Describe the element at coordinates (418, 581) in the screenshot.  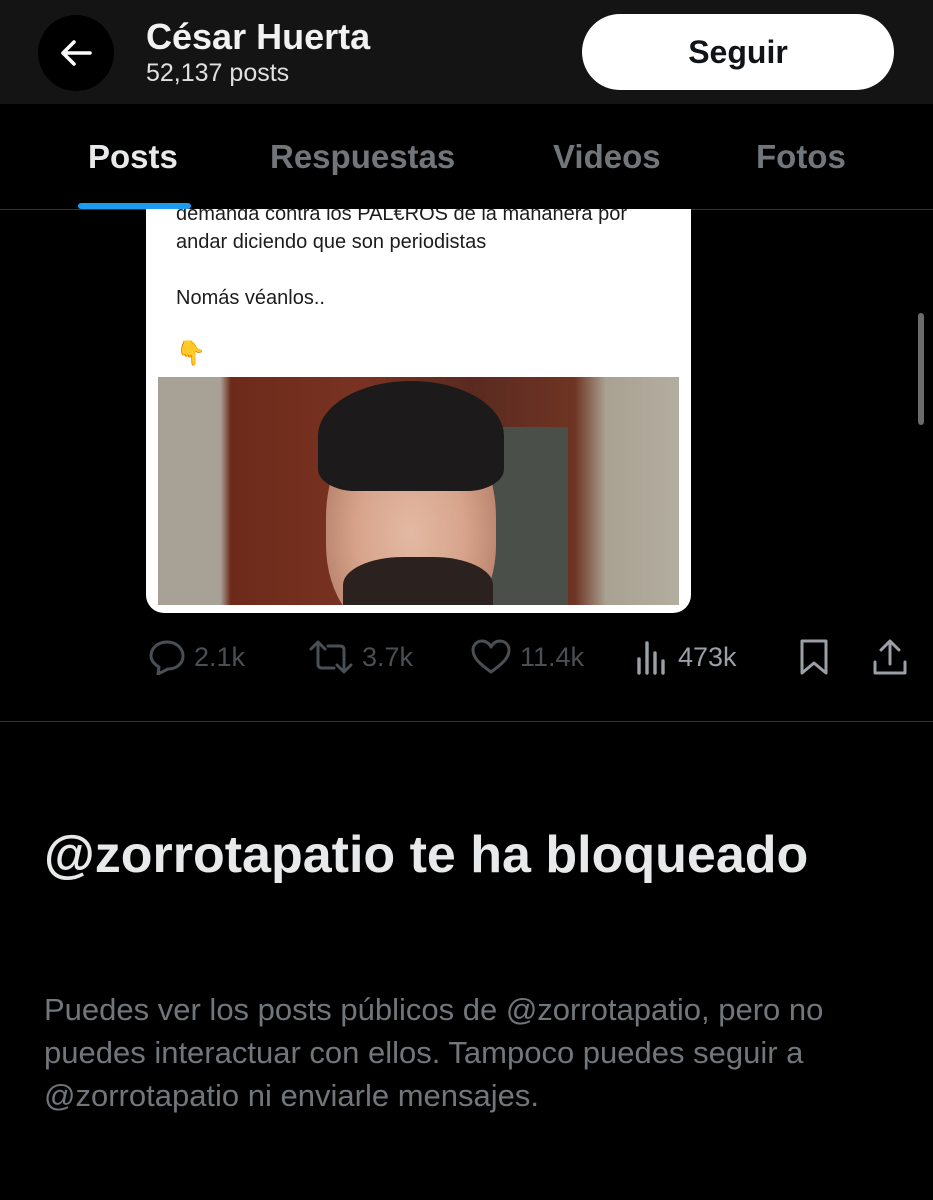
I see `photo-beard` at that location.